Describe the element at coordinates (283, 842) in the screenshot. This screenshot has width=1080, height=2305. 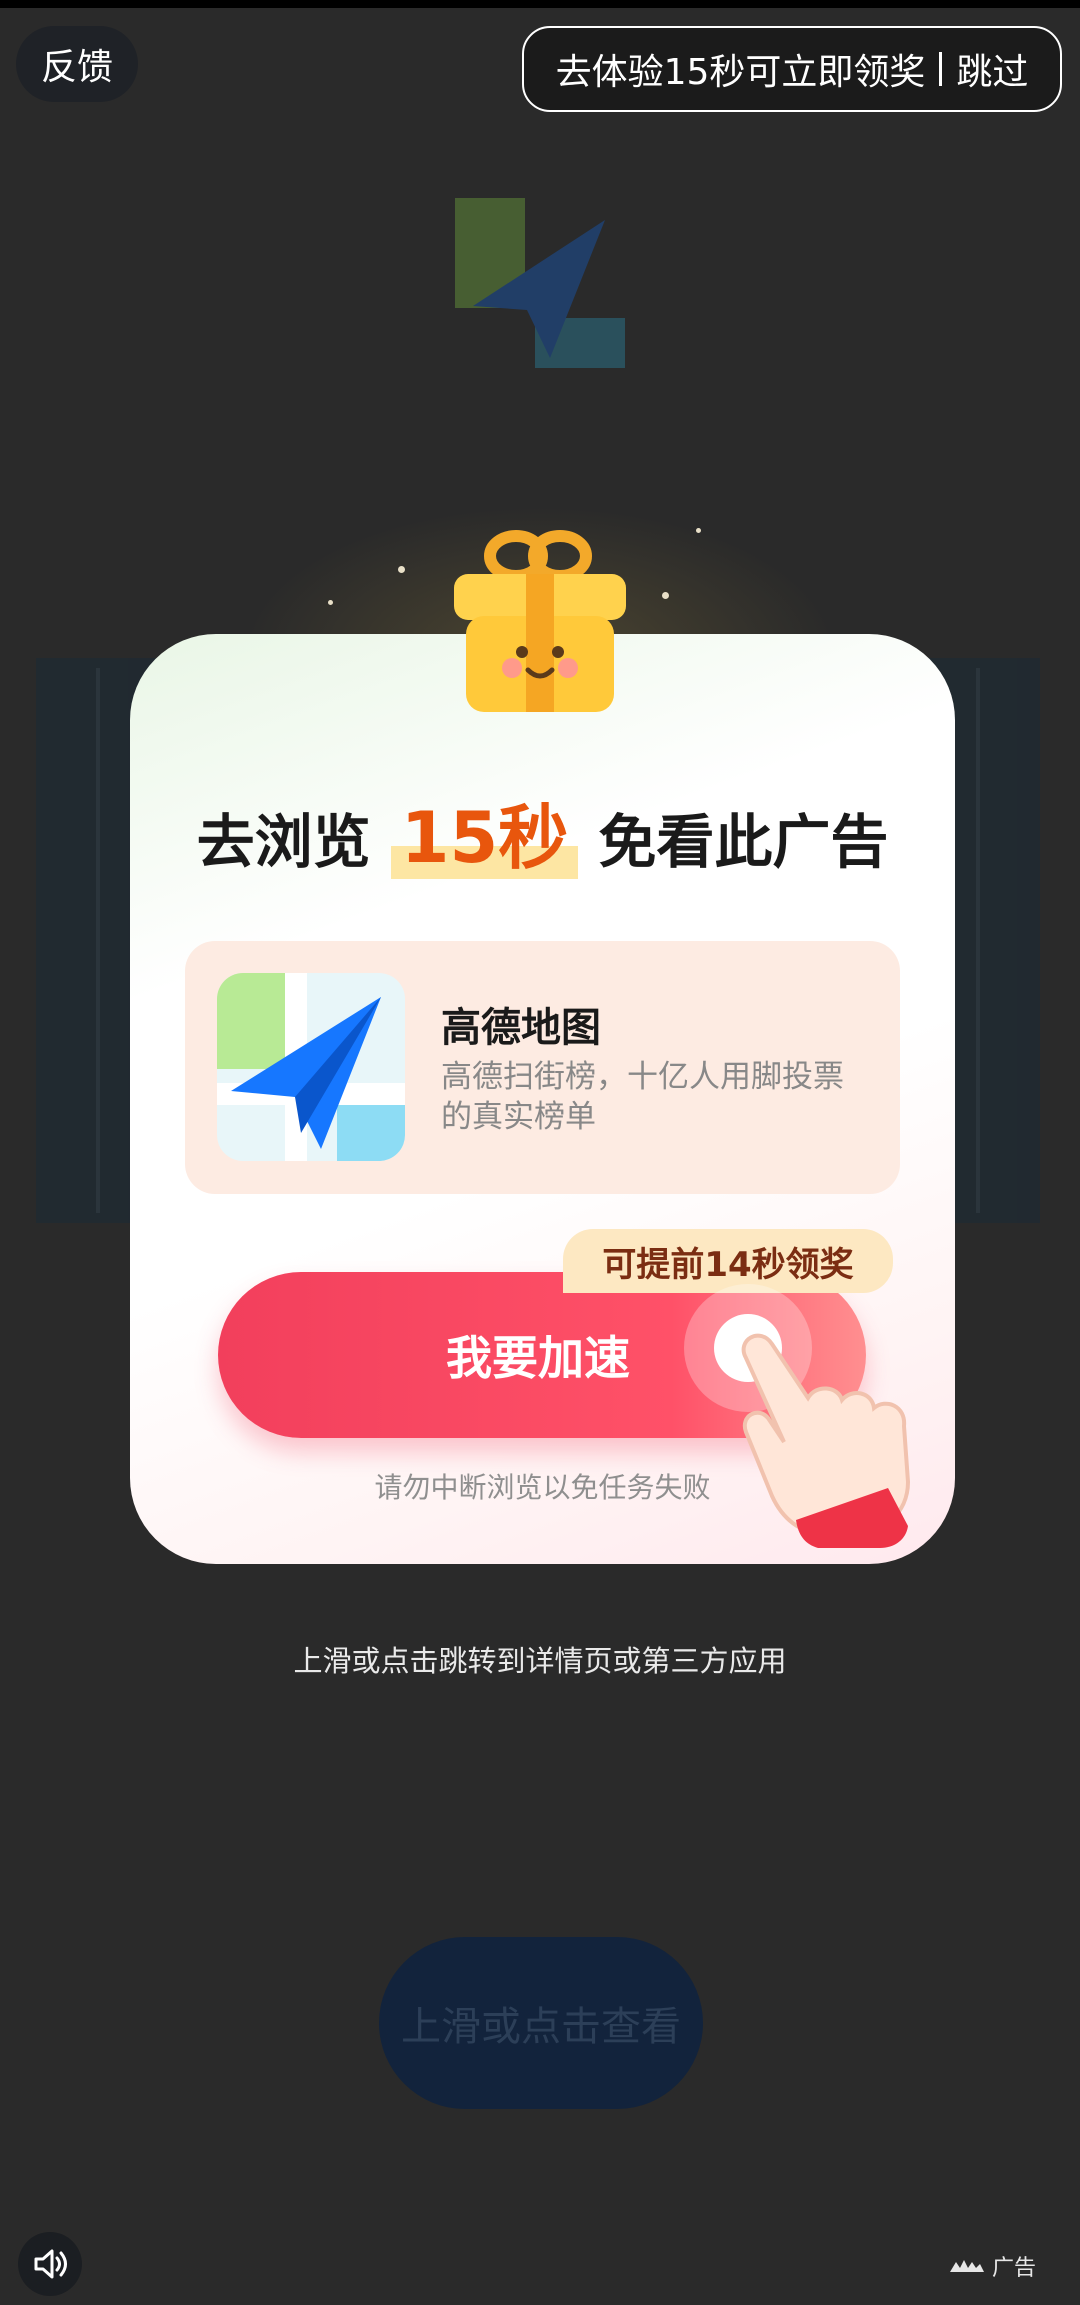
I see `title-prefix: 去浏览` at that location.